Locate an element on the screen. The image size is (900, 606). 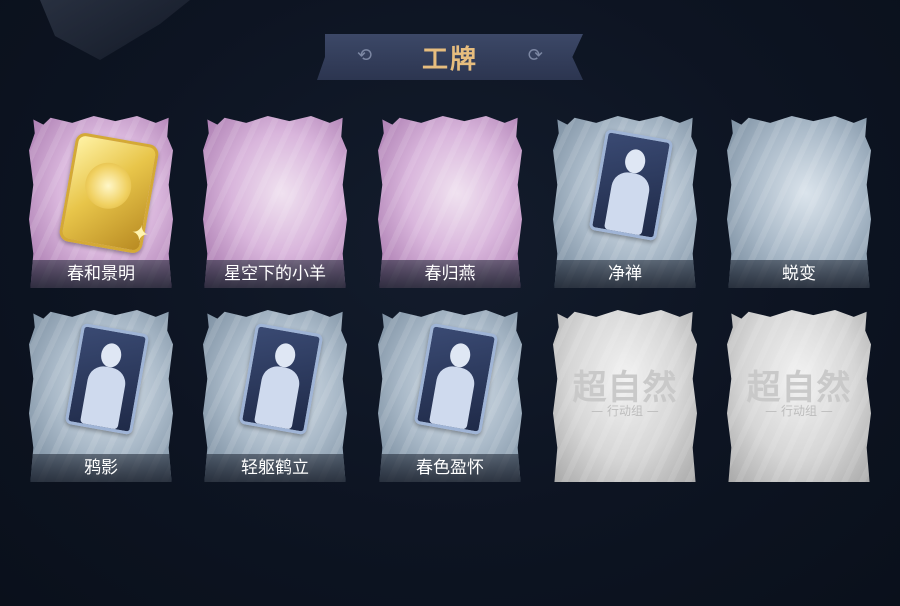
badge-card: ✦ 春和景明 is located at coordinates (101, 202).